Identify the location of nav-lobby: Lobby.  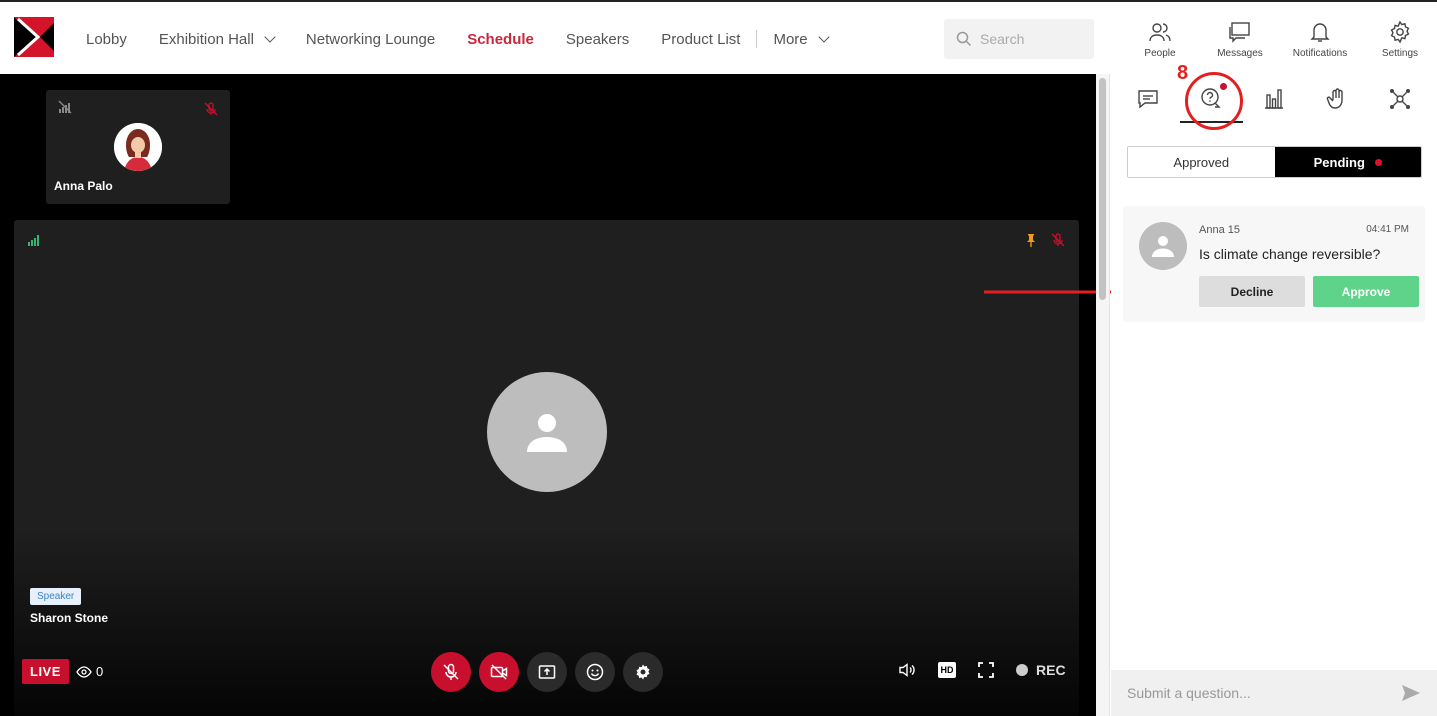
(106, 39).